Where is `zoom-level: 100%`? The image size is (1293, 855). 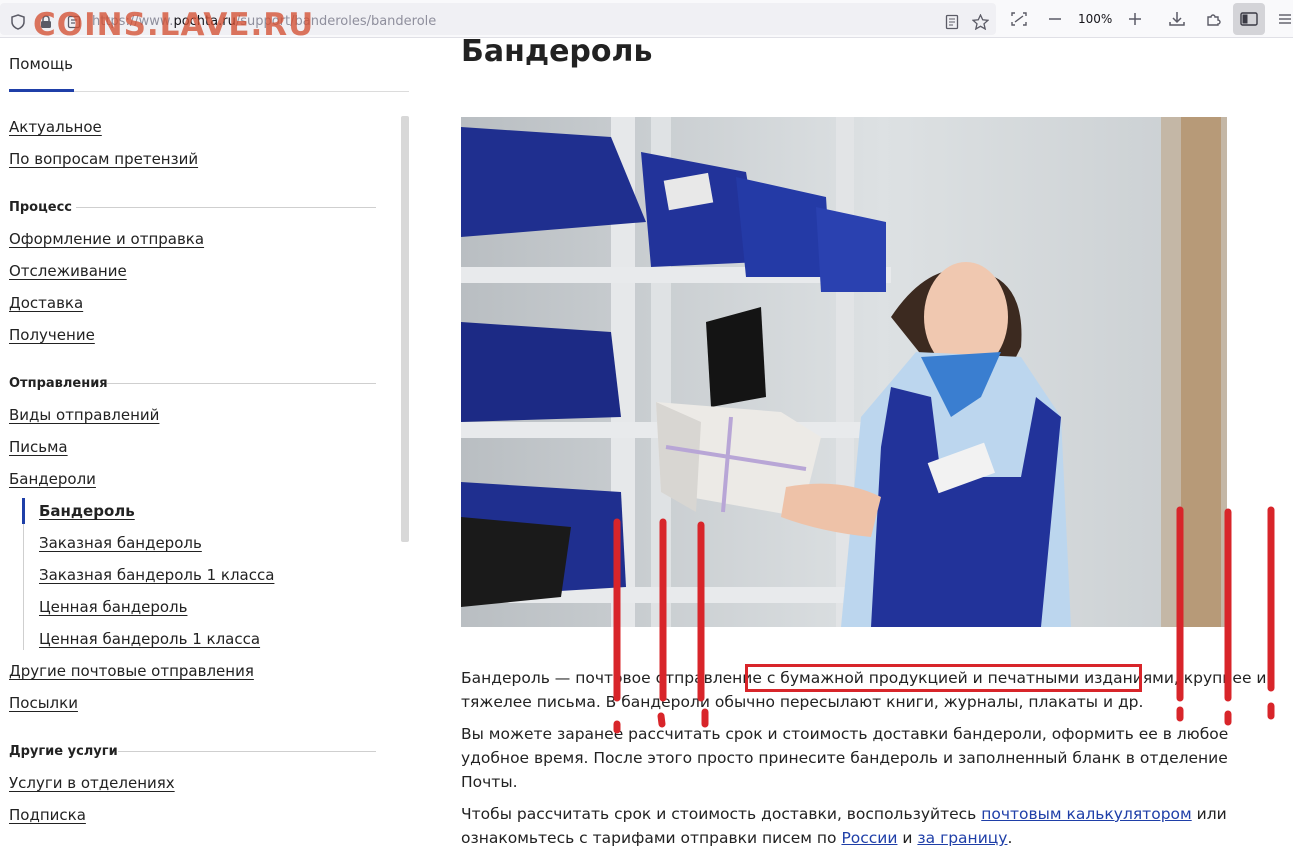
zoom-level: 100% is located at coordinates (1095, 19).